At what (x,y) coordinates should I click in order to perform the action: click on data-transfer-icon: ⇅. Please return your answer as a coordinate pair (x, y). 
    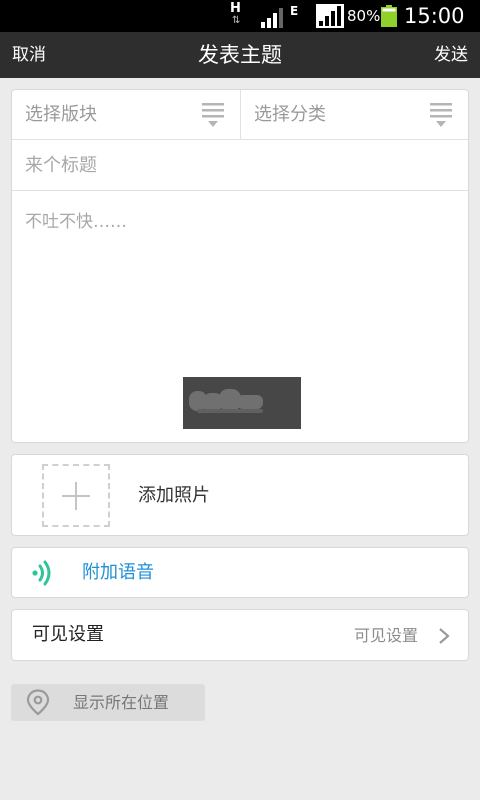
    Looking at the image, I should click on (236, 20).